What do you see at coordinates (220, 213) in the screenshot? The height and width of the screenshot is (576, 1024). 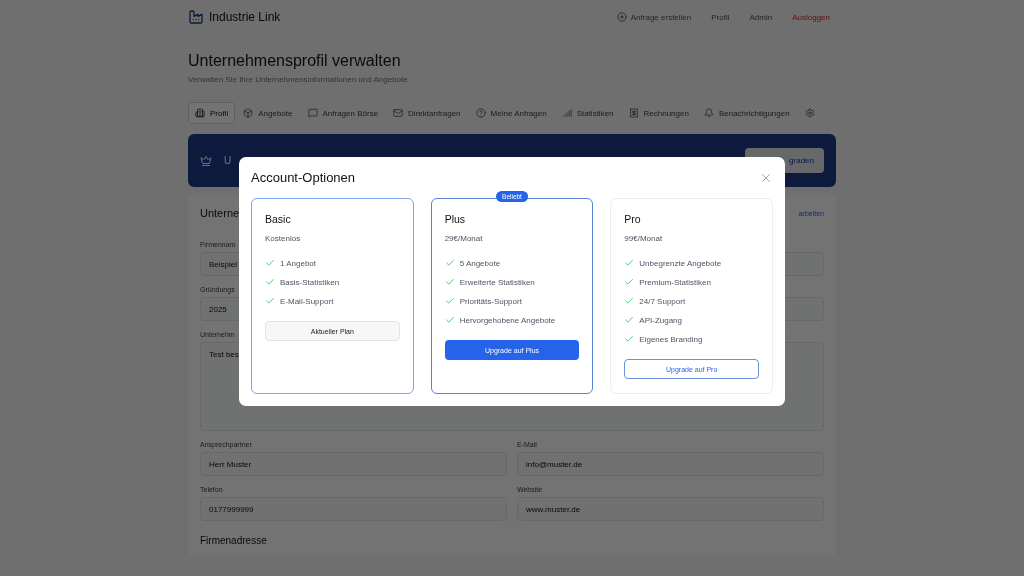 I see `card-title: Unterne` at bounding box center [220, 213].